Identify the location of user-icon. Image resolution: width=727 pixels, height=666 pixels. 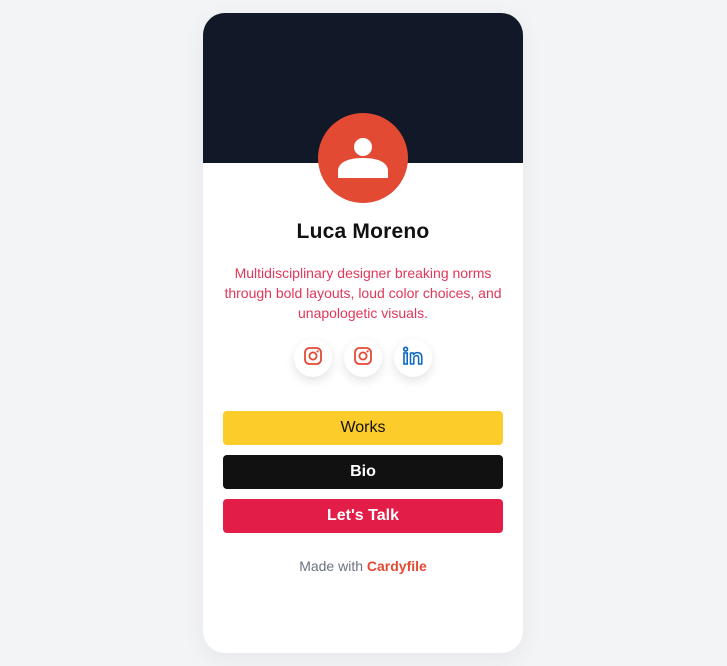
(363, 158).